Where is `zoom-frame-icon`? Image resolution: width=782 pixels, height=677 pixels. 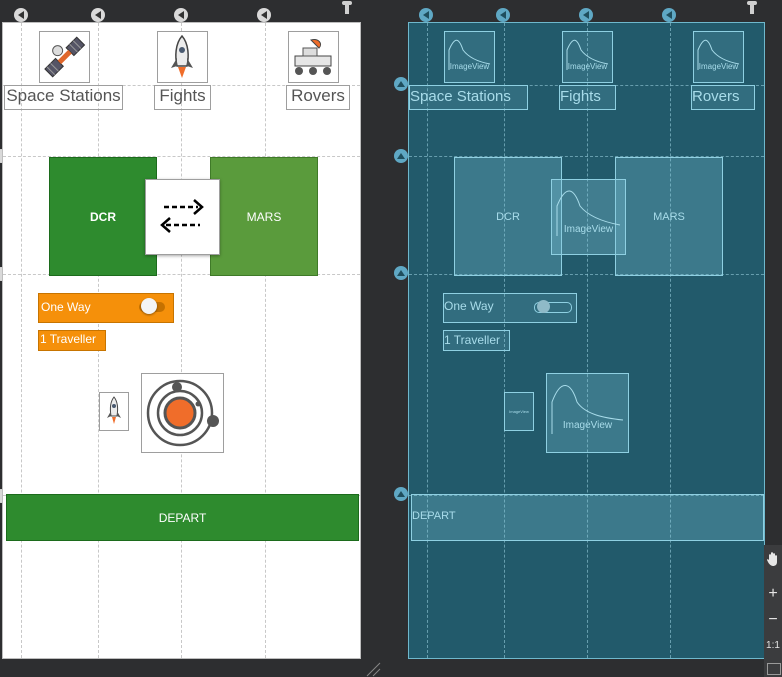 zoom-frame-icon is located at coordinates (774, 669).